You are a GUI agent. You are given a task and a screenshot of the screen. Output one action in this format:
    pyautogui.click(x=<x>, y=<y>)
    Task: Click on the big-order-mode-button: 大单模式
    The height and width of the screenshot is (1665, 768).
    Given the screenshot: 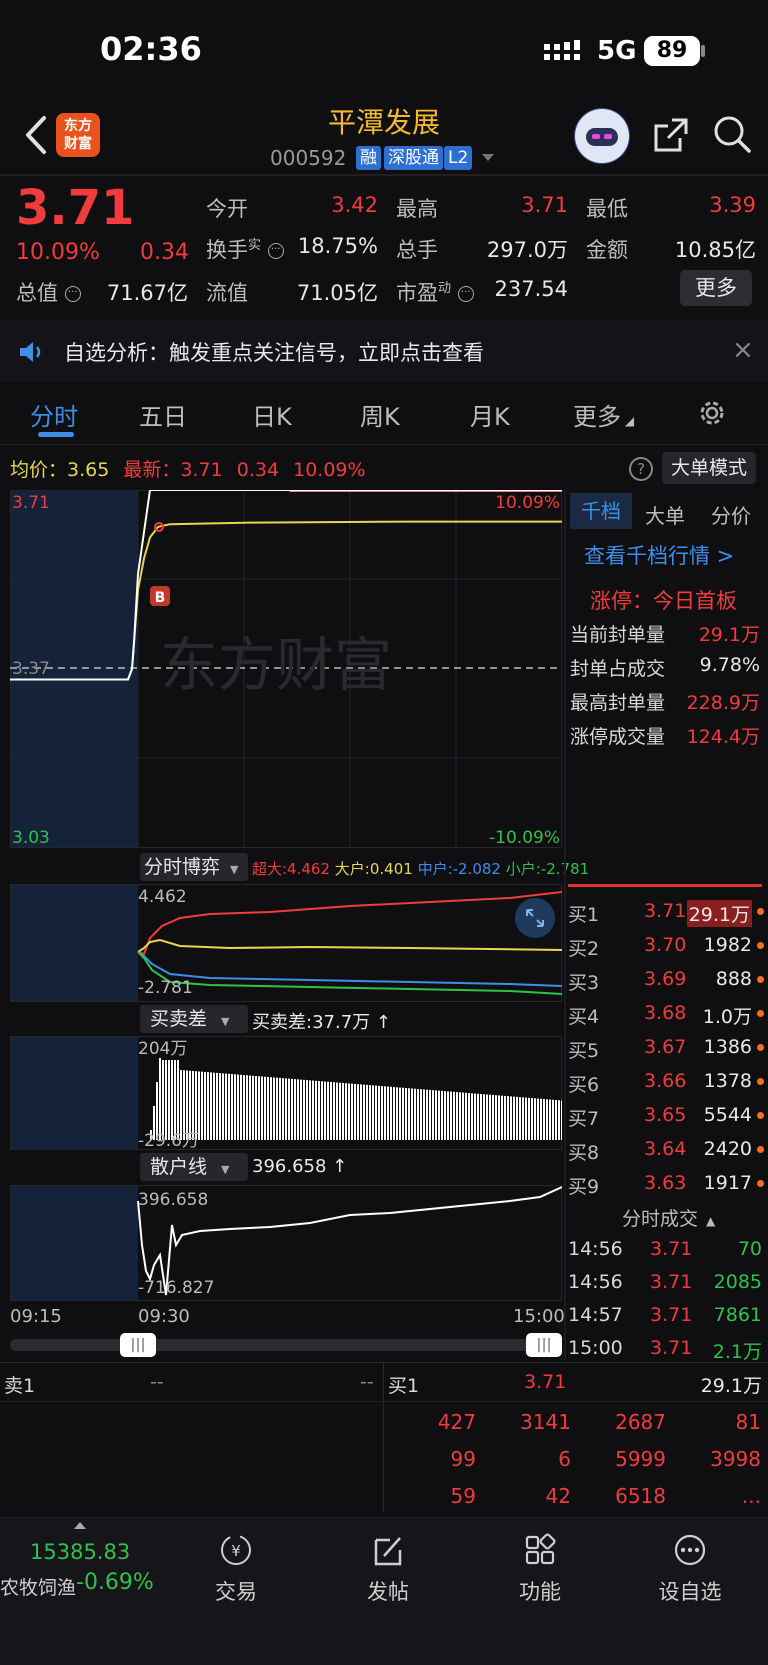 What is the action you would take?
    pyautogui.click(x=709, y=468)
    